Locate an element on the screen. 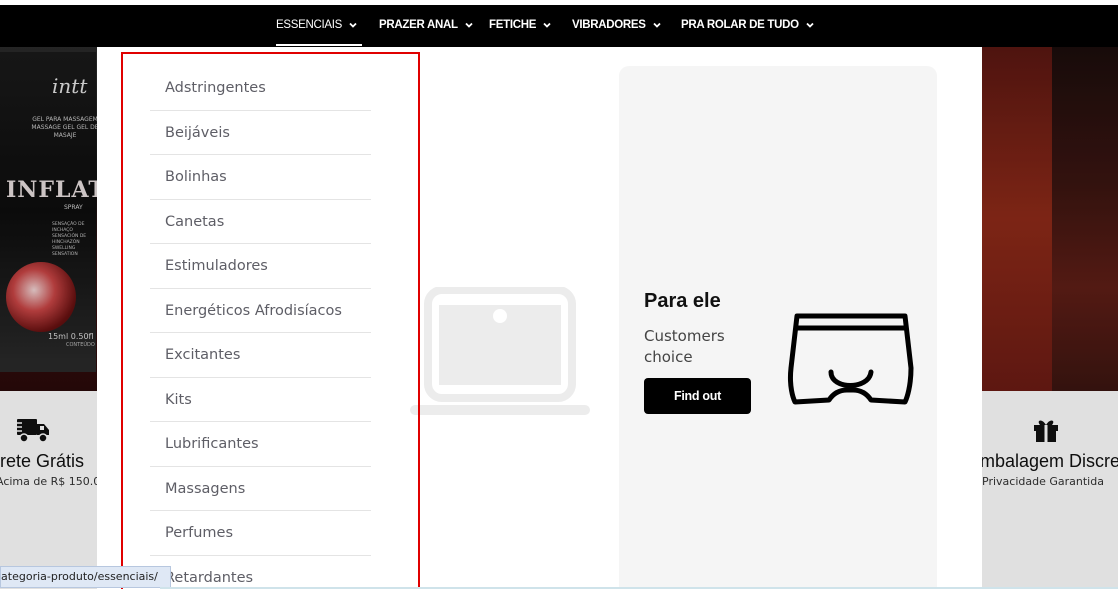 The height and width of the screenshot is (589, 1118). promo-subtitle: Customers choice is located at coordinates (684, 346).